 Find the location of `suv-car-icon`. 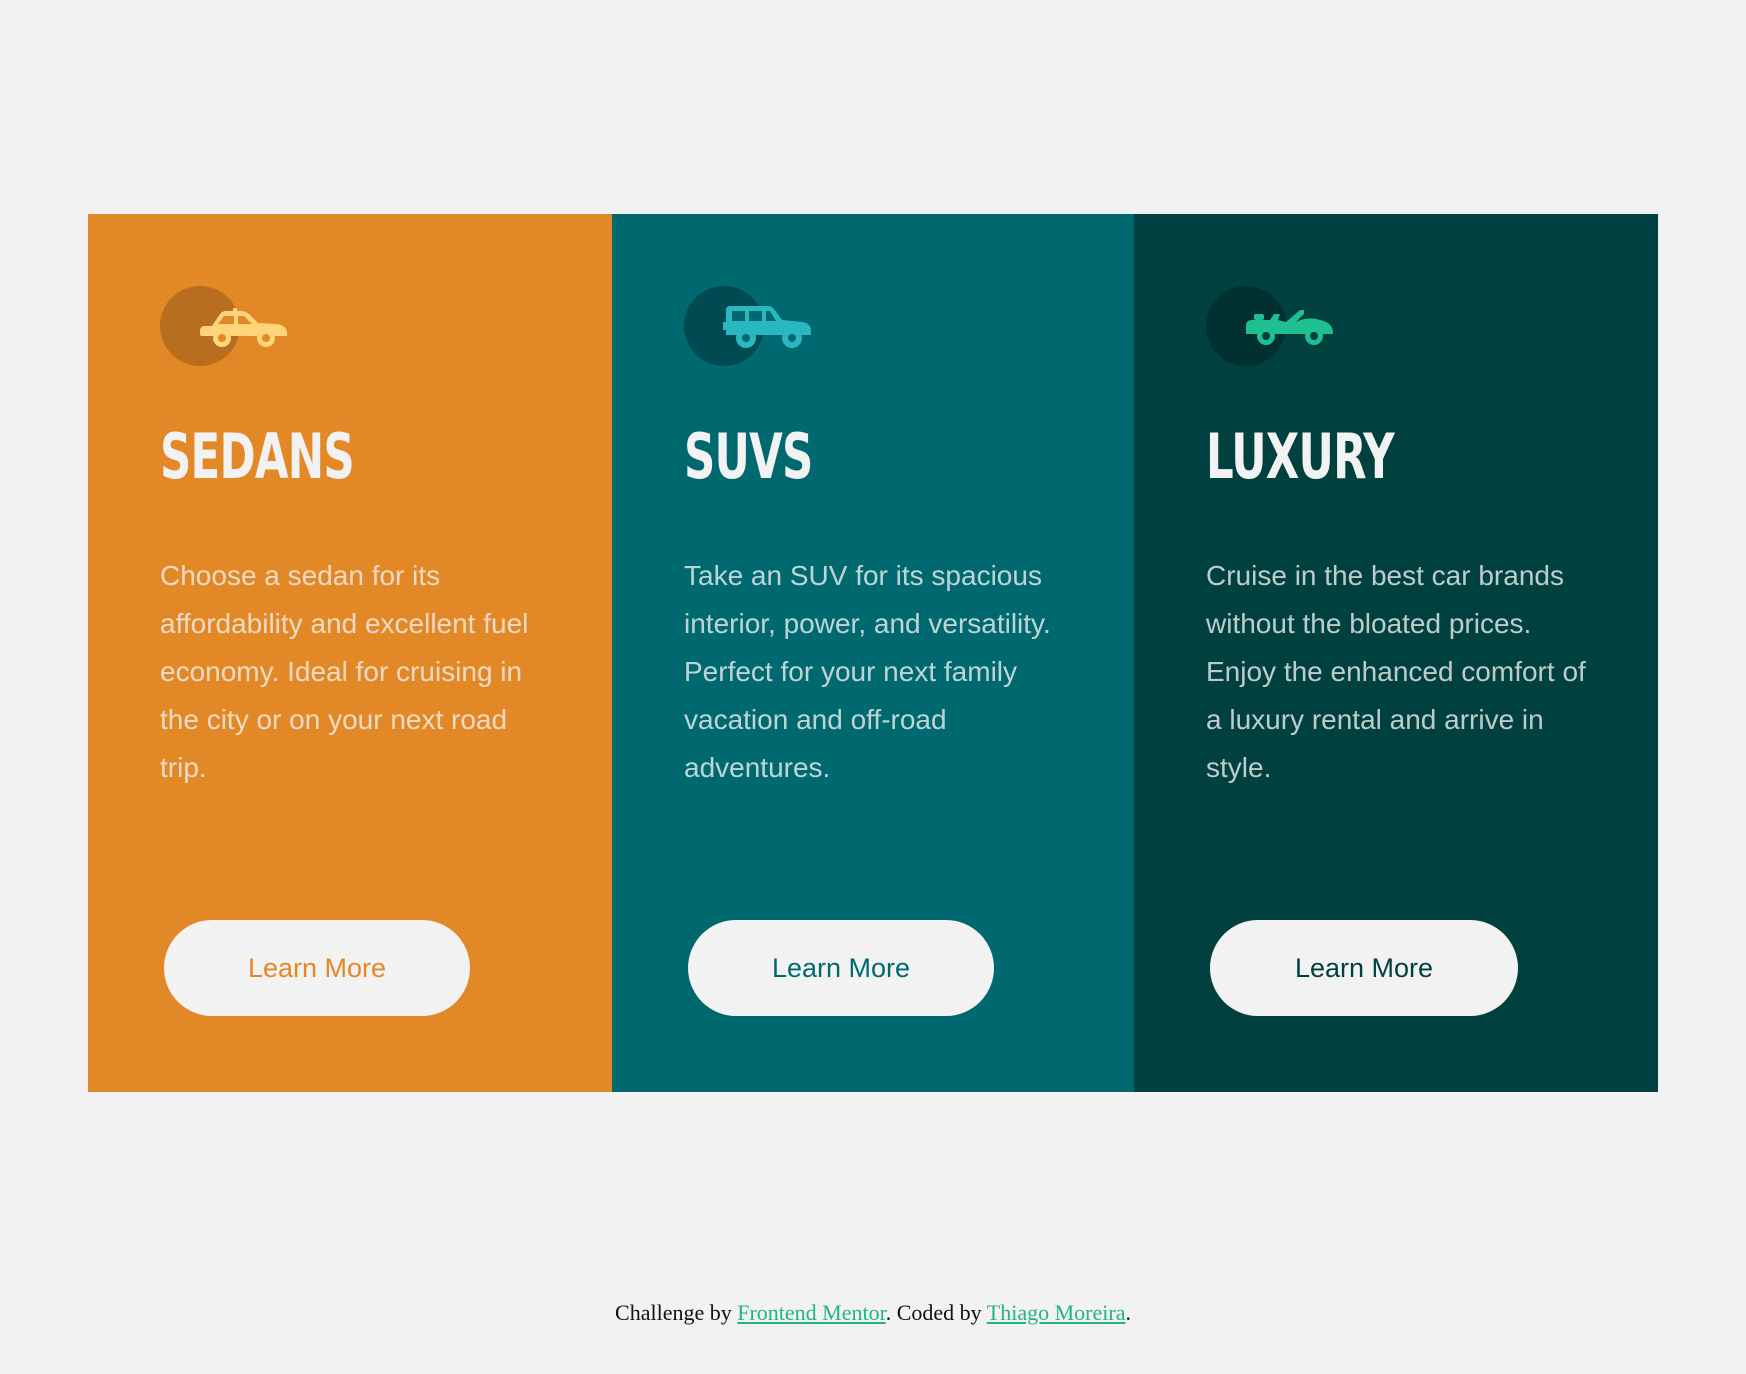

suv-car-icon is located at coordinates (767, 327).